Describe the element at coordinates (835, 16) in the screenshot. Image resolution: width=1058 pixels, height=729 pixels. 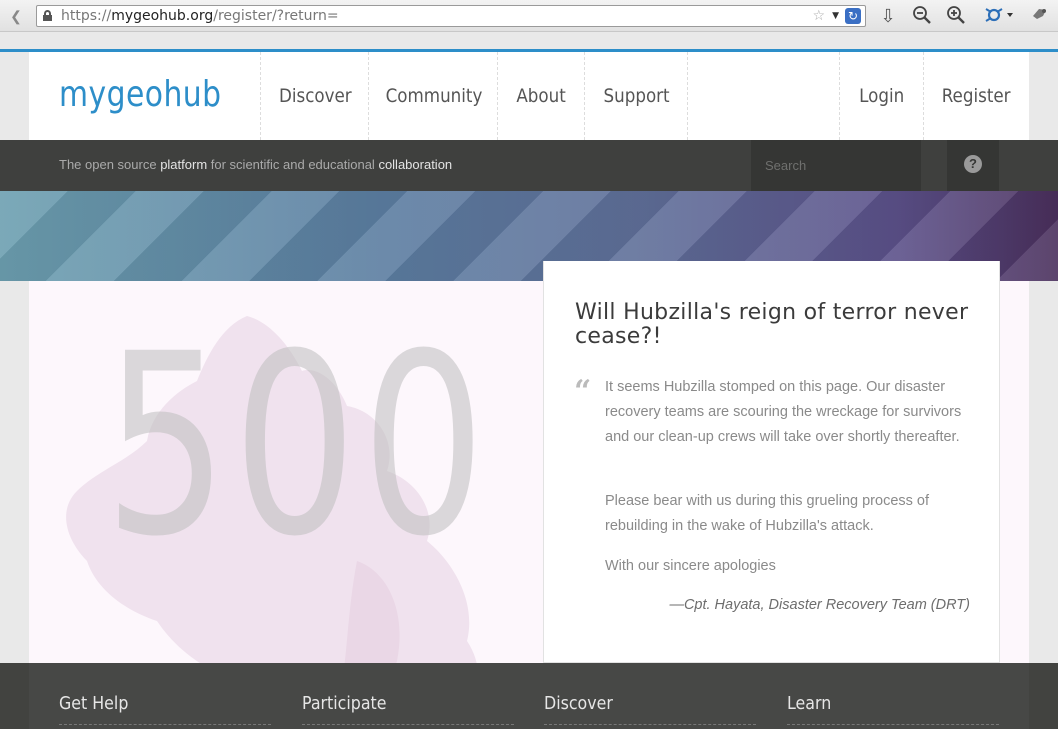
I see `dropdown-arrow-icon: ▼` at that location.